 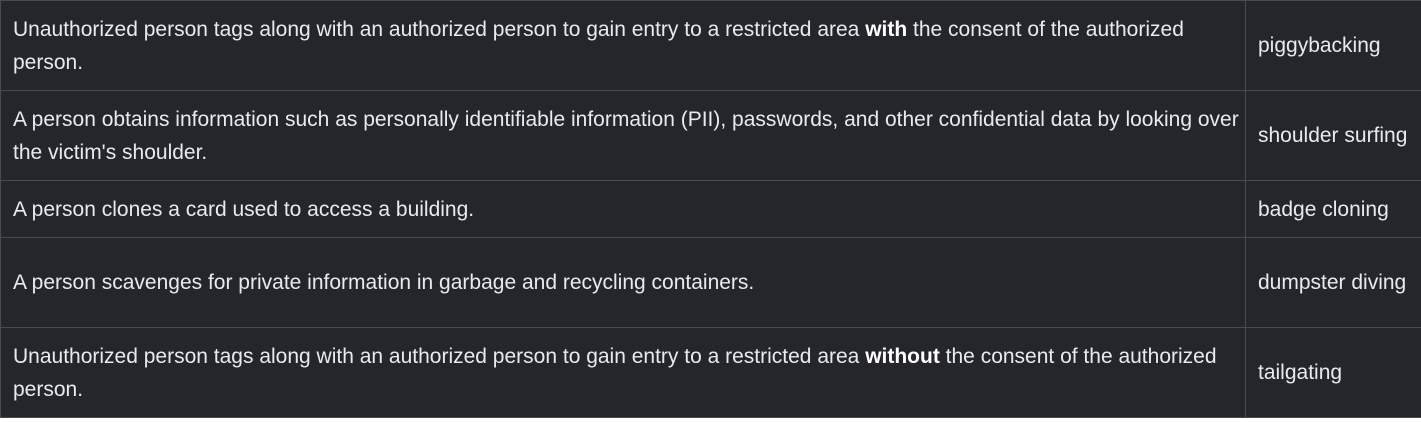 What do you see at coordinates (1333, 209) in the screenshot?
I see `term-cell: badge cloning` at bounding box center [1333, 209].